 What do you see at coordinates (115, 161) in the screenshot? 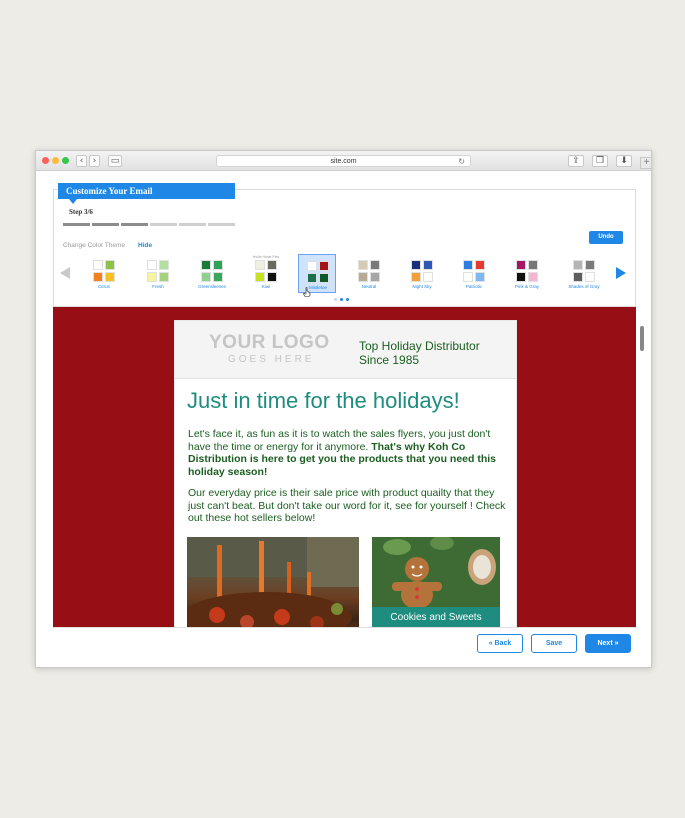
I see `sidebar-icon: ▭` at bounding box center [115, 161].